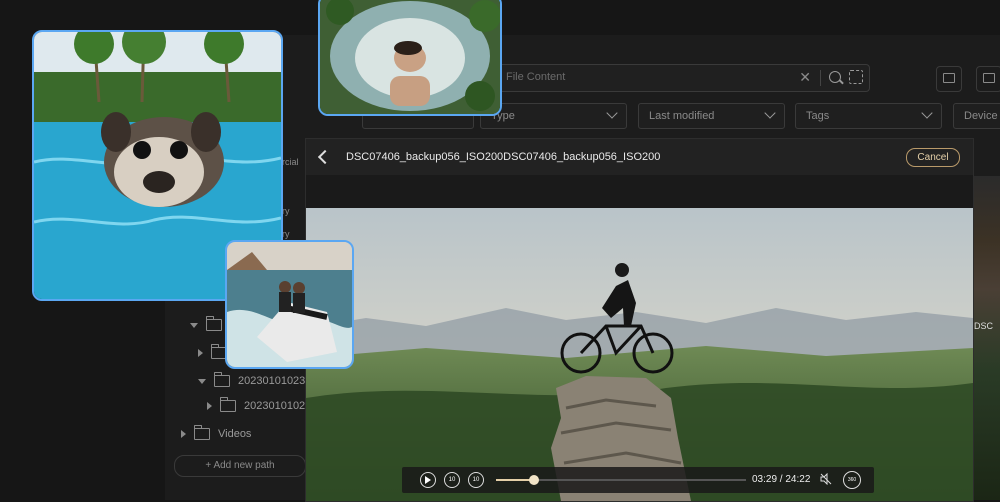 The width and height of the screenshot is (1000, 502). What do you see at coordinates (535, 77) in the screenshot?
I see `search-input: File Content` at bounding box center [535, 77].